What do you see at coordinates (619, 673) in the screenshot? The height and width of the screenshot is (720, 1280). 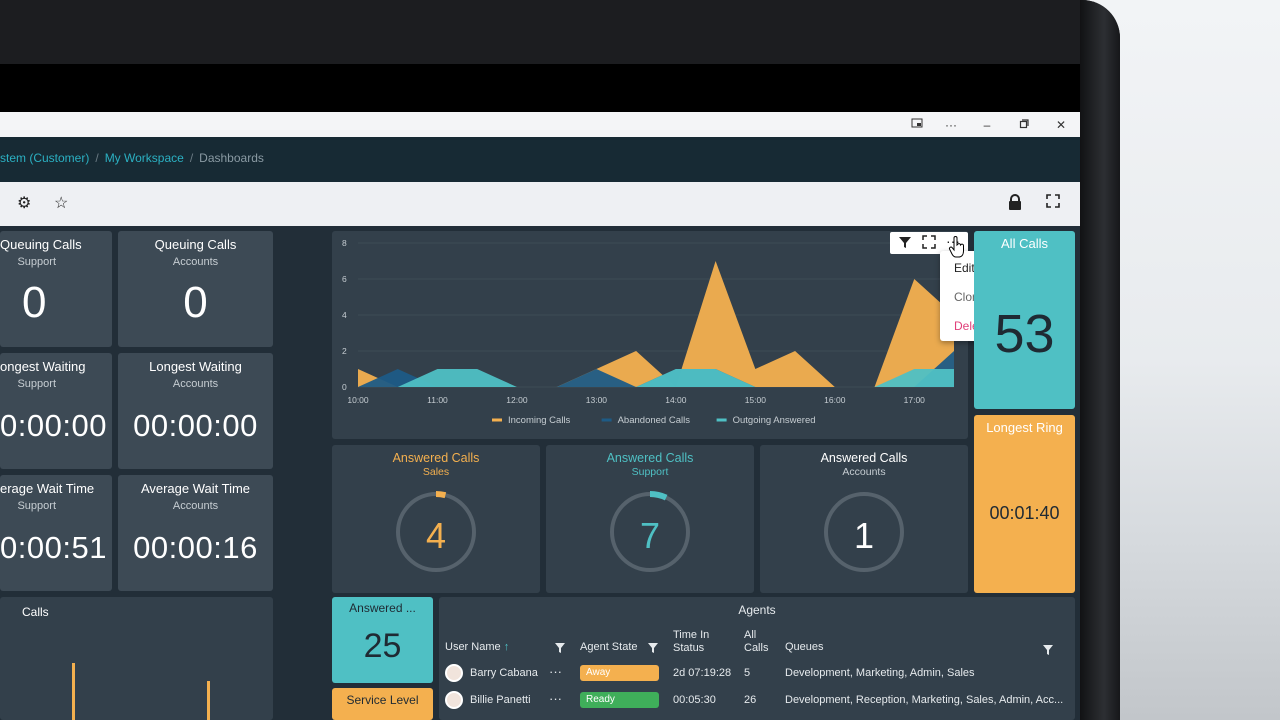 I see `agent-state-badge: Away` at bounding box center [619, 673].